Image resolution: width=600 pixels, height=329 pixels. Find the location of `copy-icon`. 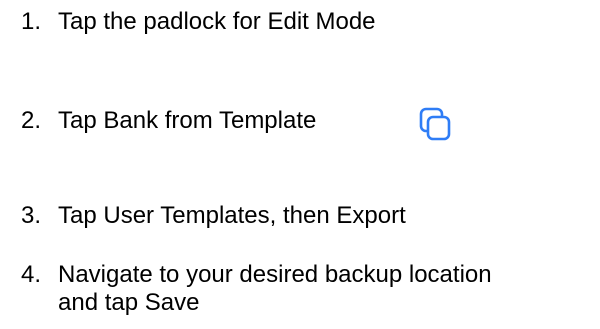

copy-icon is located at coordinates (435, 124).